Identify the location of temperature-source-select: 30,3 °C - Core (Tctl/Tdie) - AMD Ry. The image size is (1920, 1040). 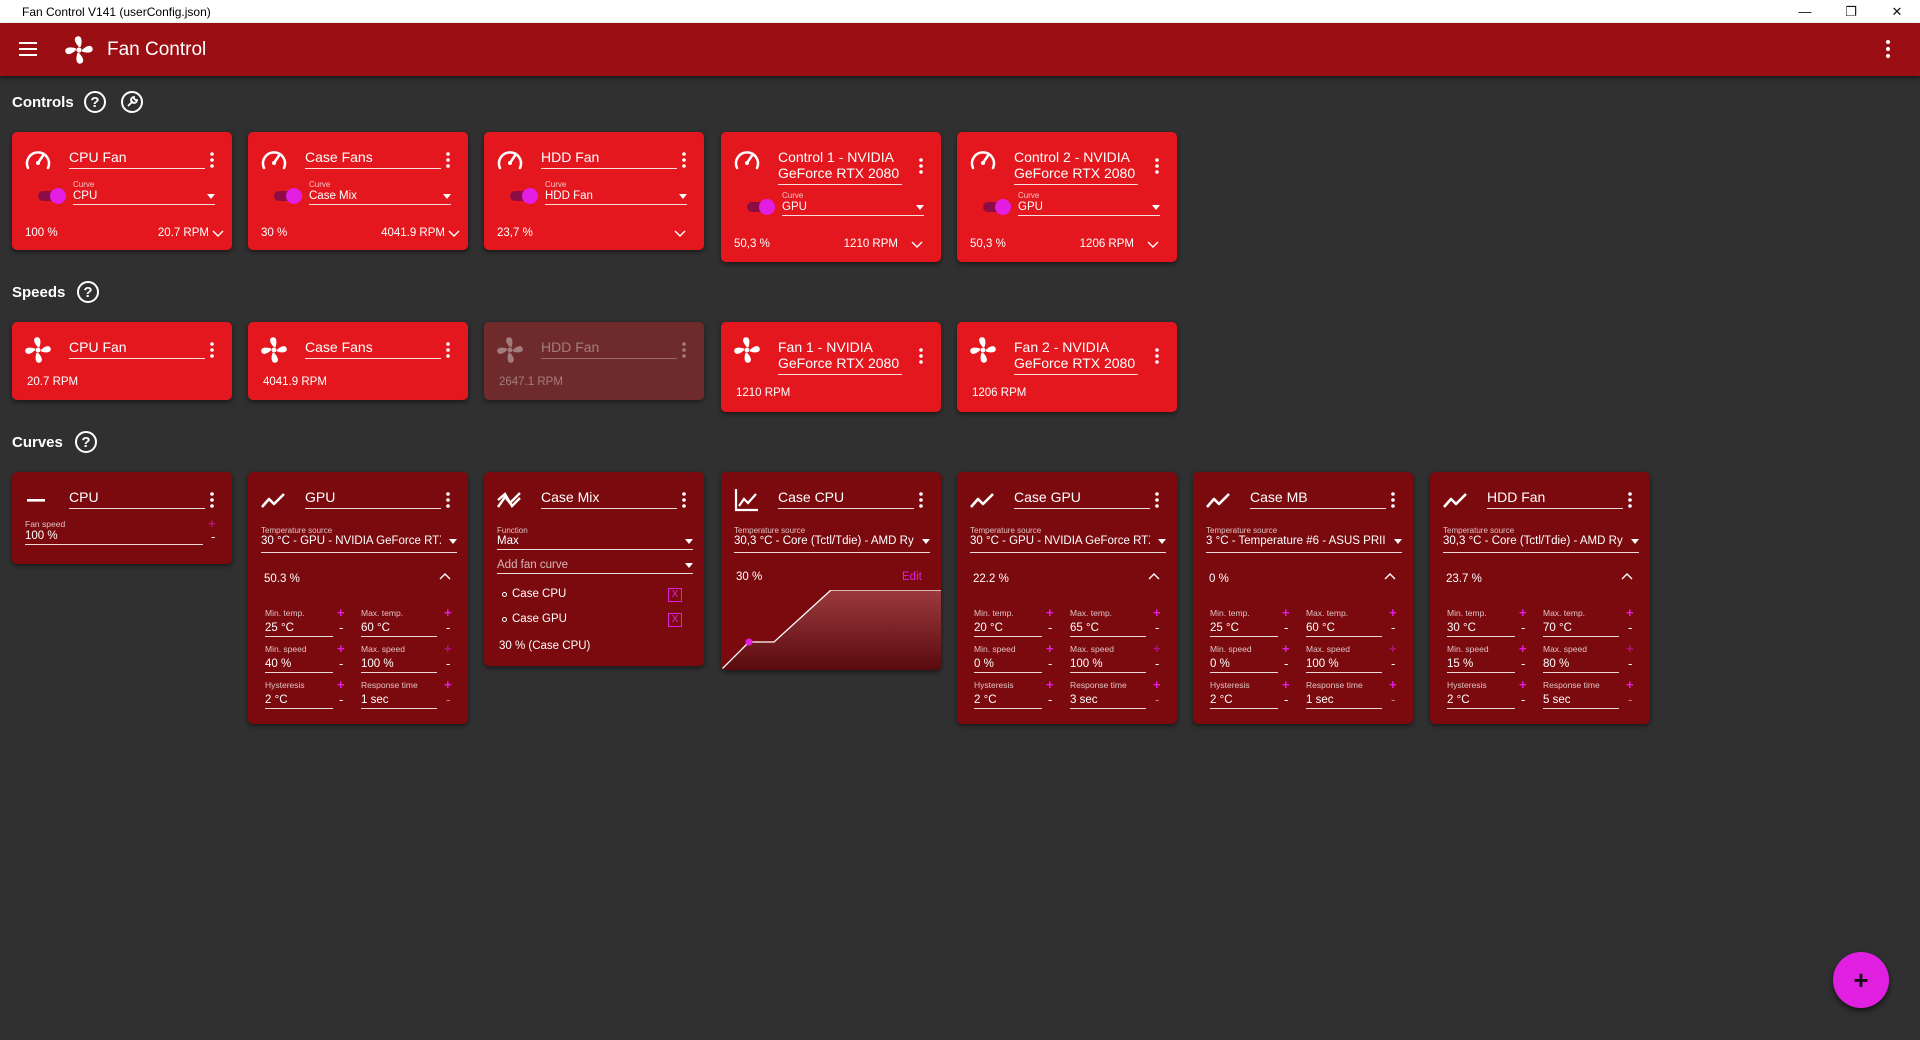
(832, 544).